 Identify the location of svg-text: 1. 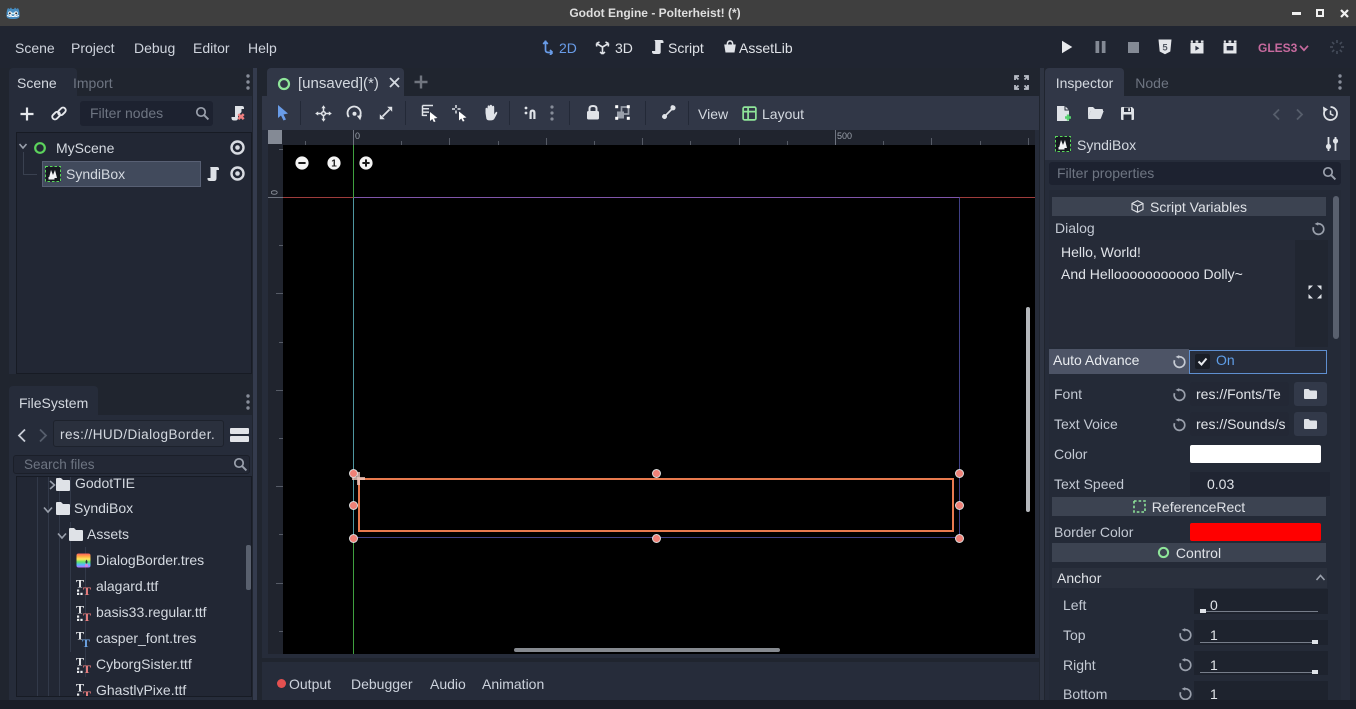
(334, 164).